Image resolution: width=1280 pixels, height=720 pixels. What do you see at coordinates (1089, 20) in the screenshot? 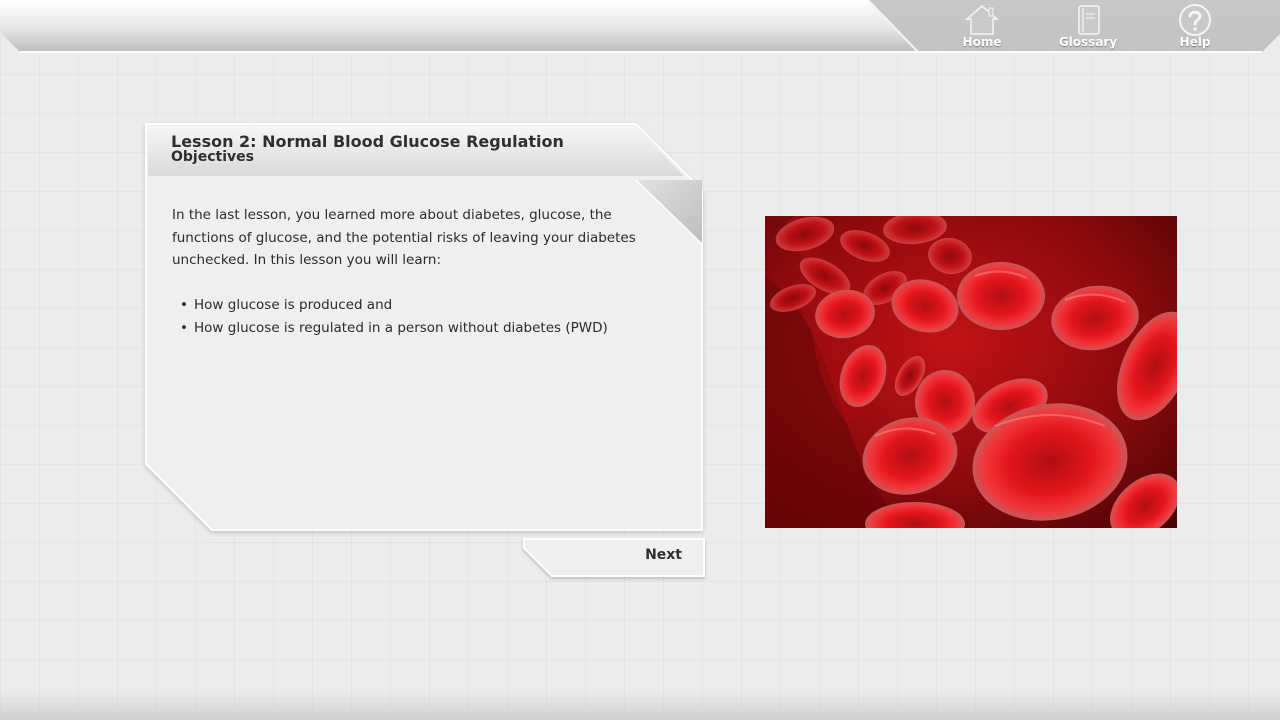
I see `book-icon` at bounding box center [1089, 20].